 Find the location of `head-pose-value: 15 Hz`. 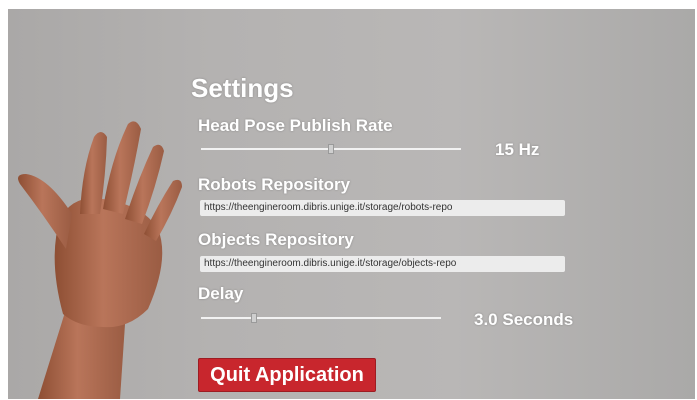

head-pose-value: 15 Hz is located at coordinates (517, 149).